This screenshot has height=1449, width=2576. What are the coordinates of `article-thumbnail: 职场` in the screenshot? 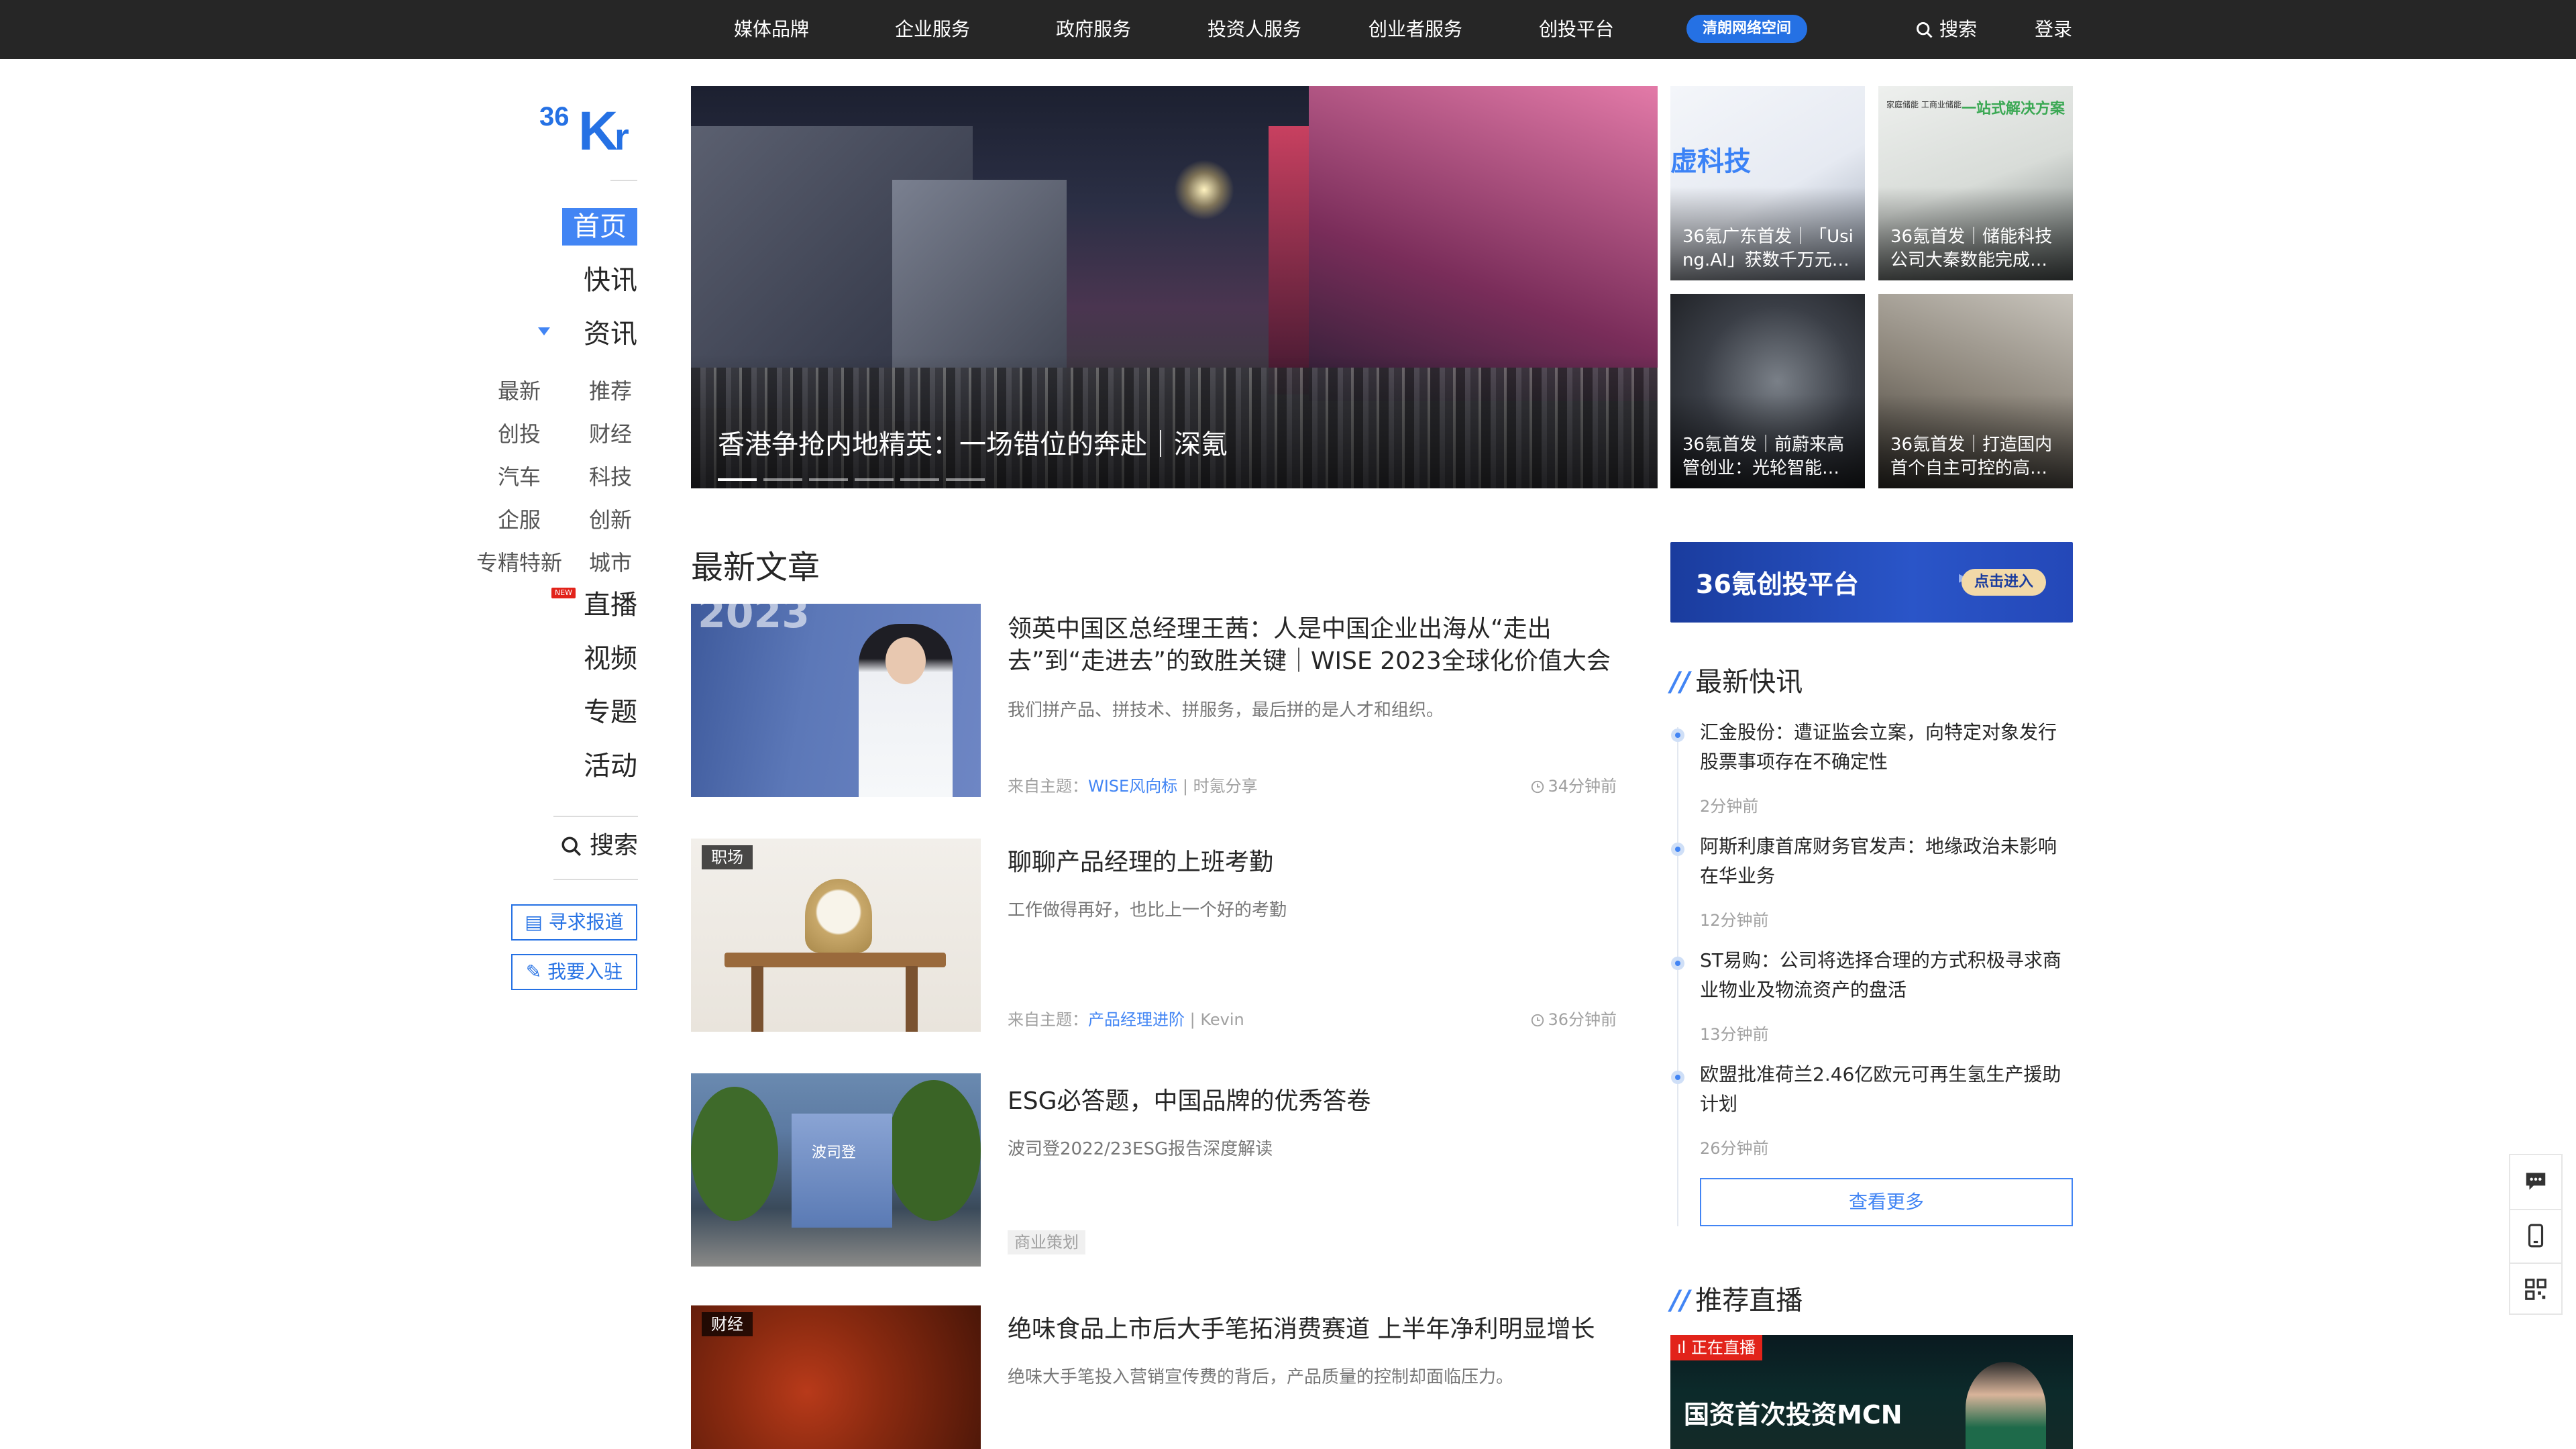 It's located at (836, 935).